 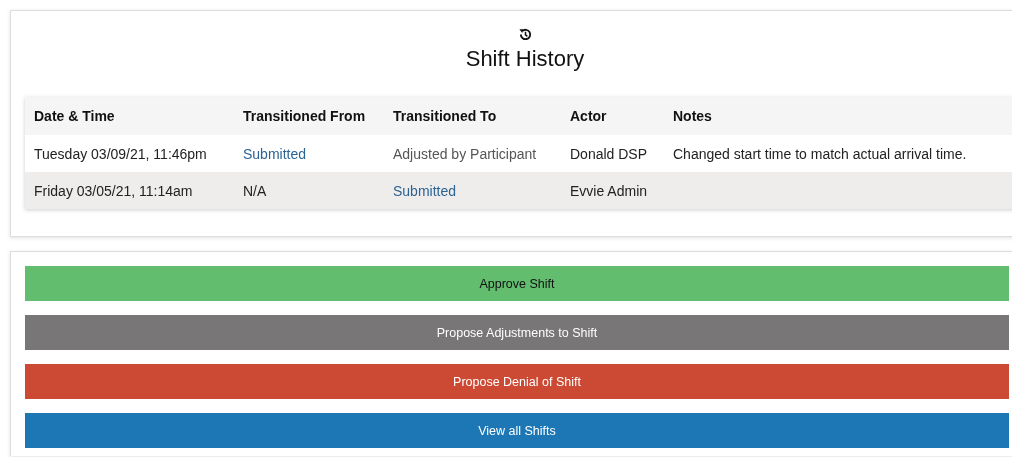 What do you see at coordinates (255, 190) in the screenshot?
I see `table-cell: N/A` at bounding box center [255, 190].